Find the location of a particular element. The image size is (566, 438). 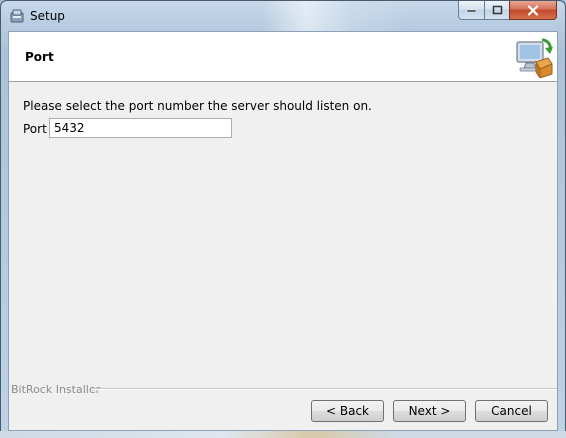

installer-brand: BitRock Installer is located at coordinates (56, 389).